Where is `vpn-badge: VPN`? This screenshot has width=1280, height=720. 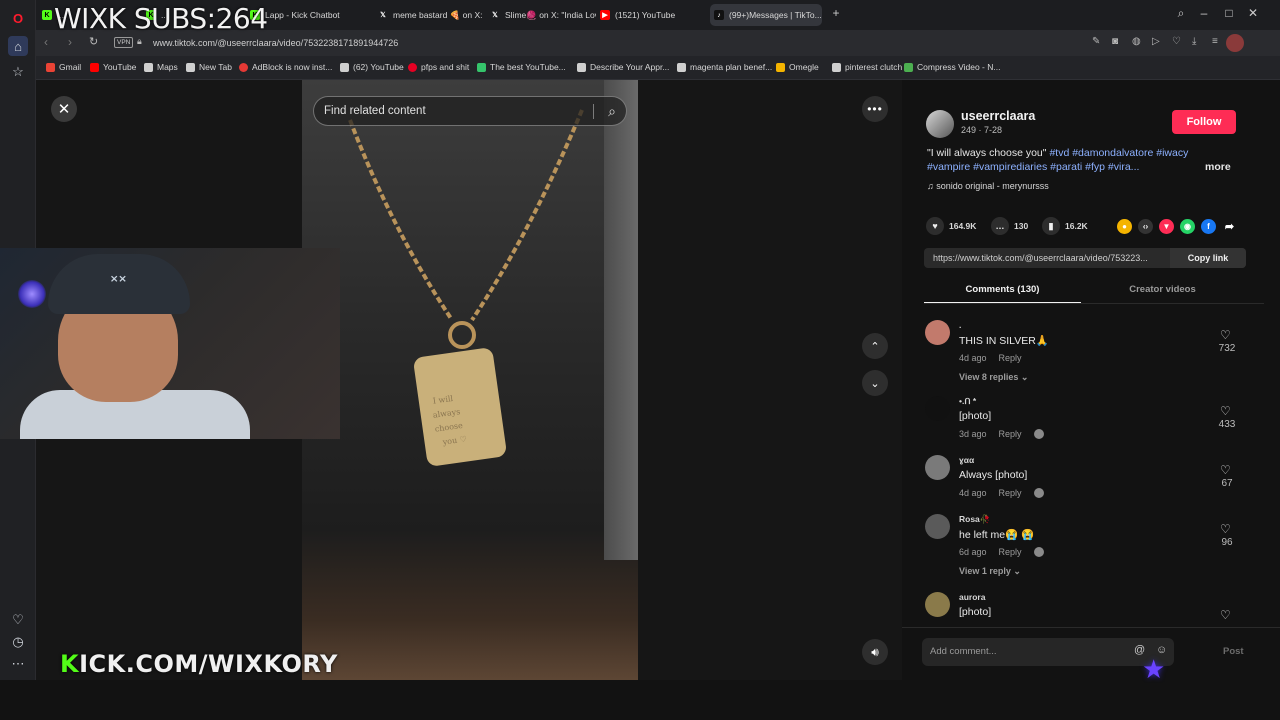 vpn-badge: VPN is located at coordinates (124, 42).